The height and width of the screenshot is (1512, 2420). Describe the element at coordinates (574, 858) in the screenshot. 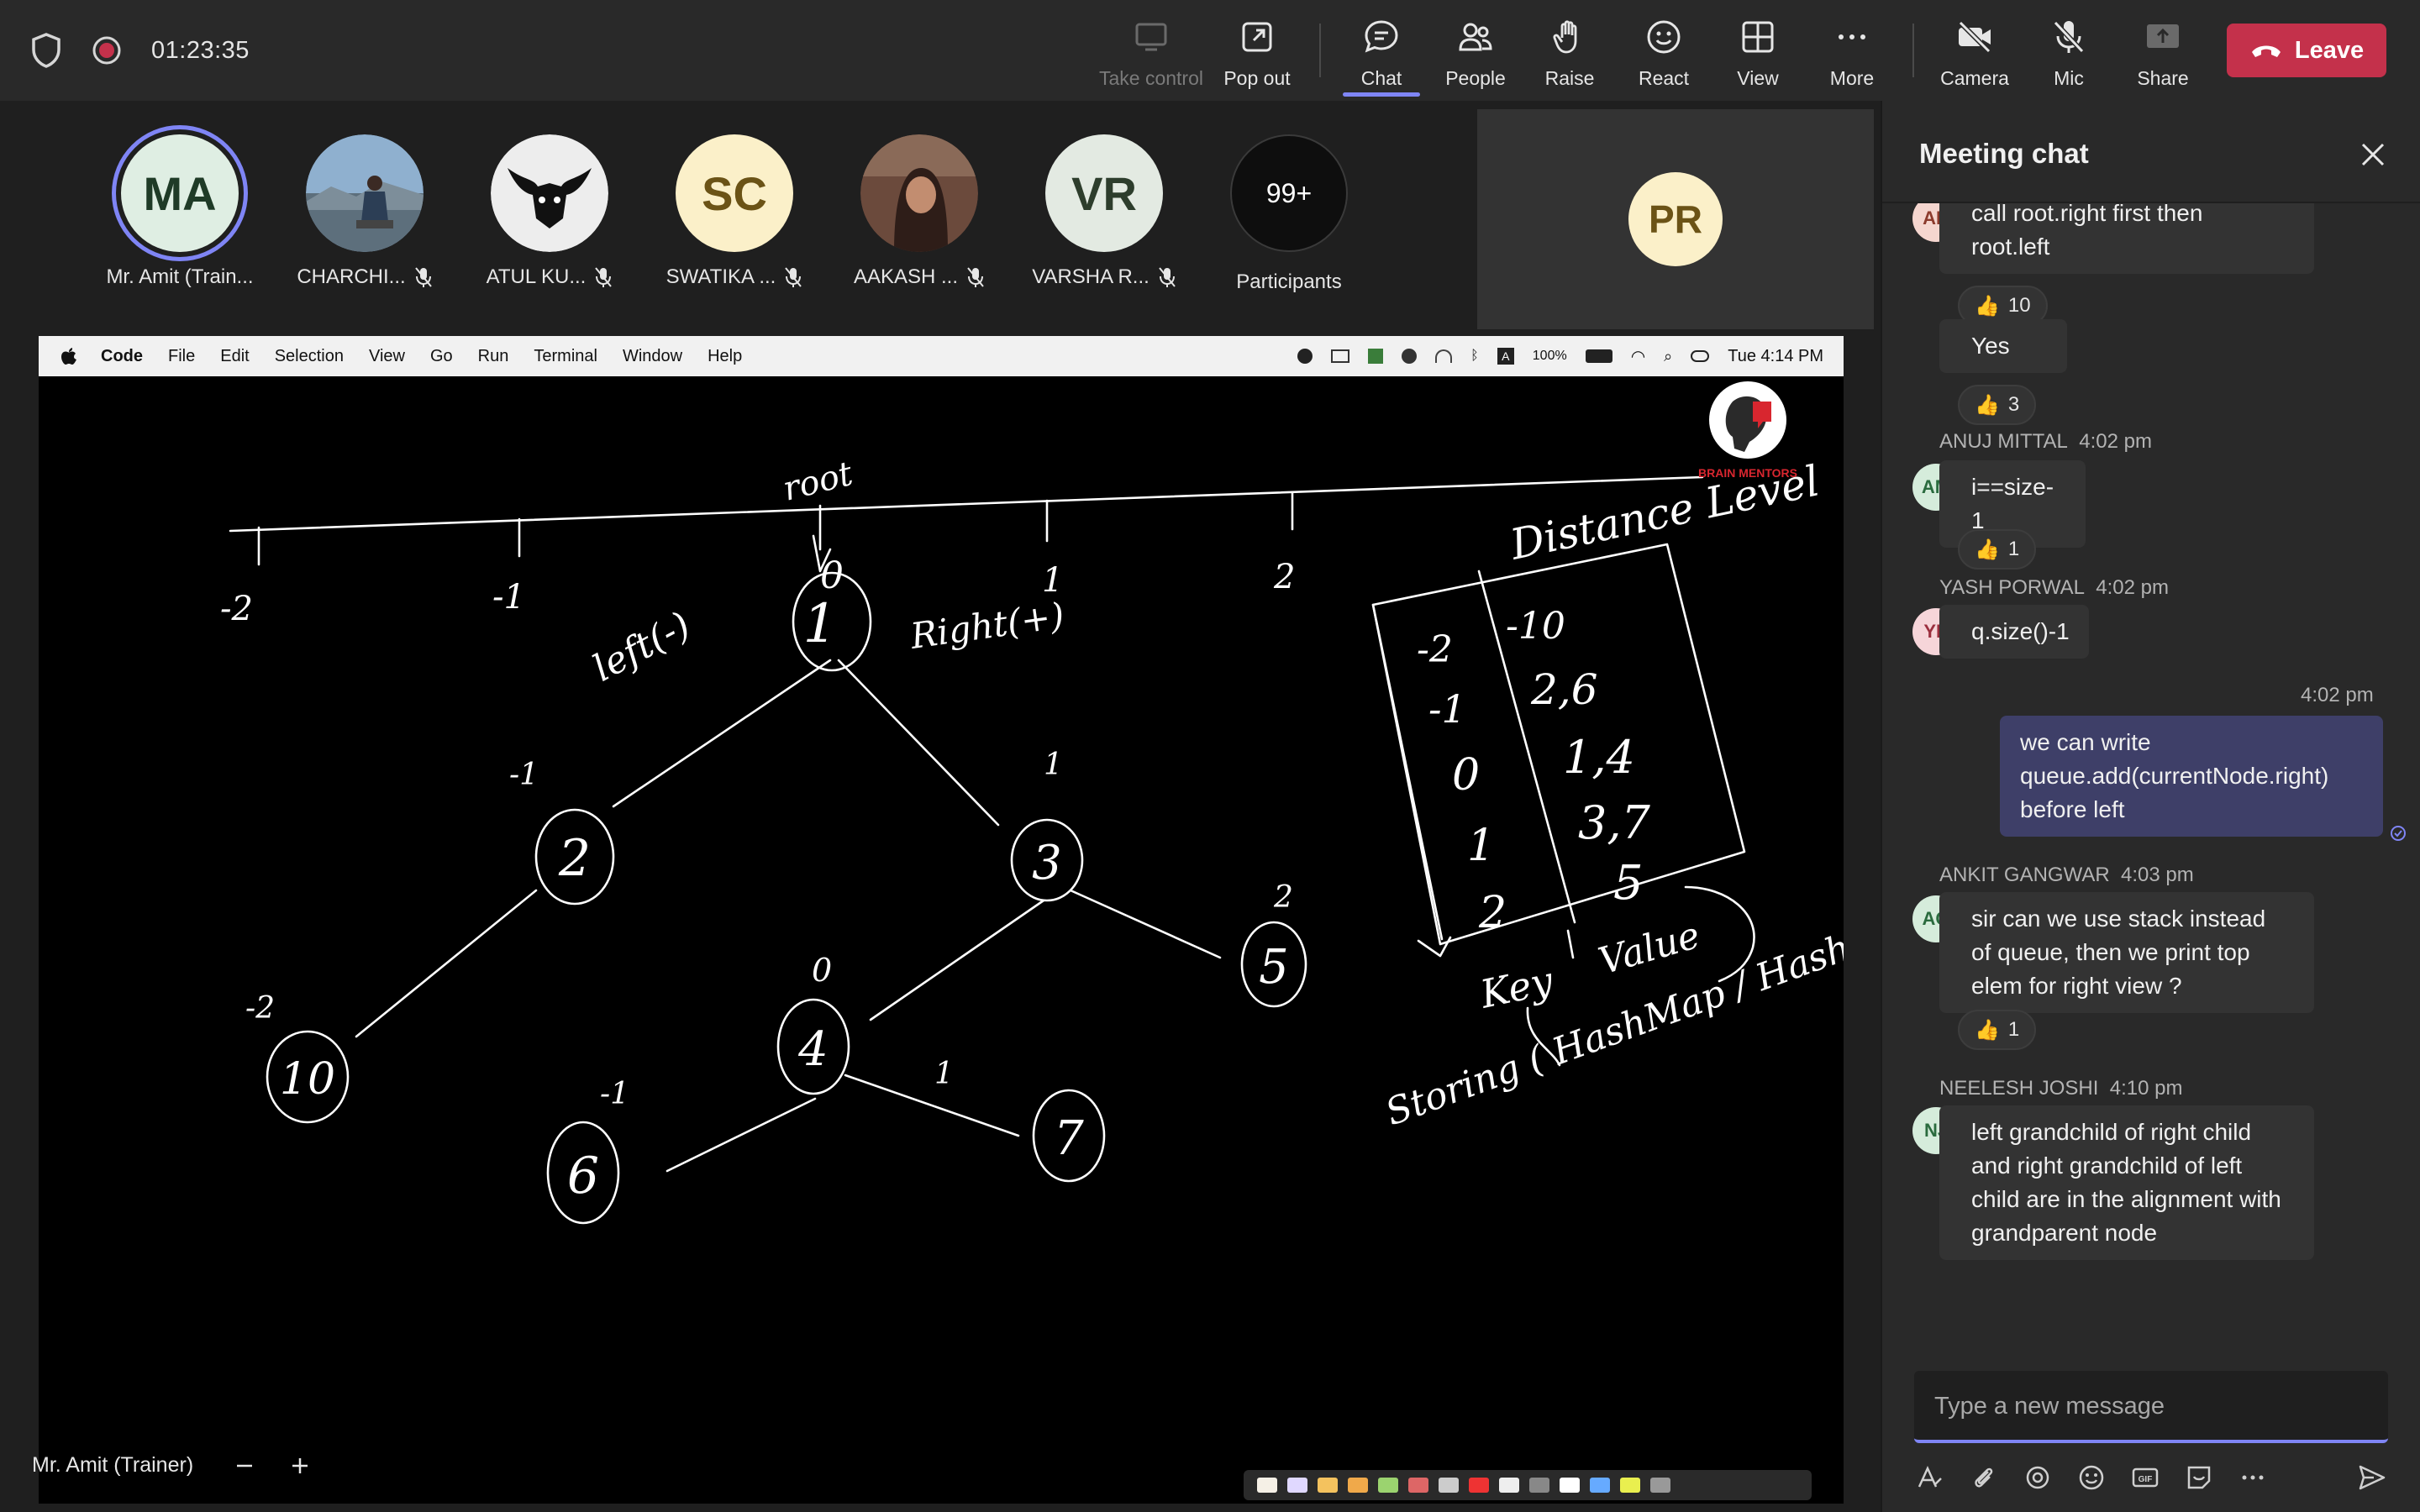

I see `tree-node: 2` at that location.